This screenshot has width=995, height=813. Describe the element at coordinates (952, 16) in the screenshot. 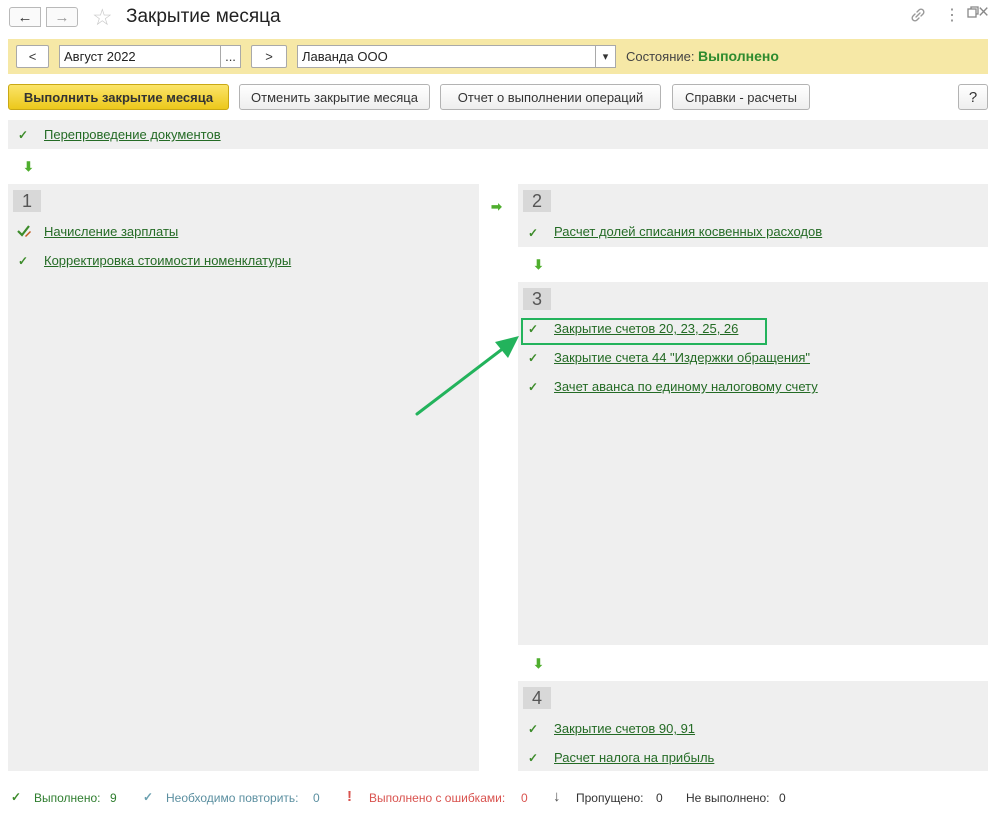

I see `more-icon: ⋮` at that location.